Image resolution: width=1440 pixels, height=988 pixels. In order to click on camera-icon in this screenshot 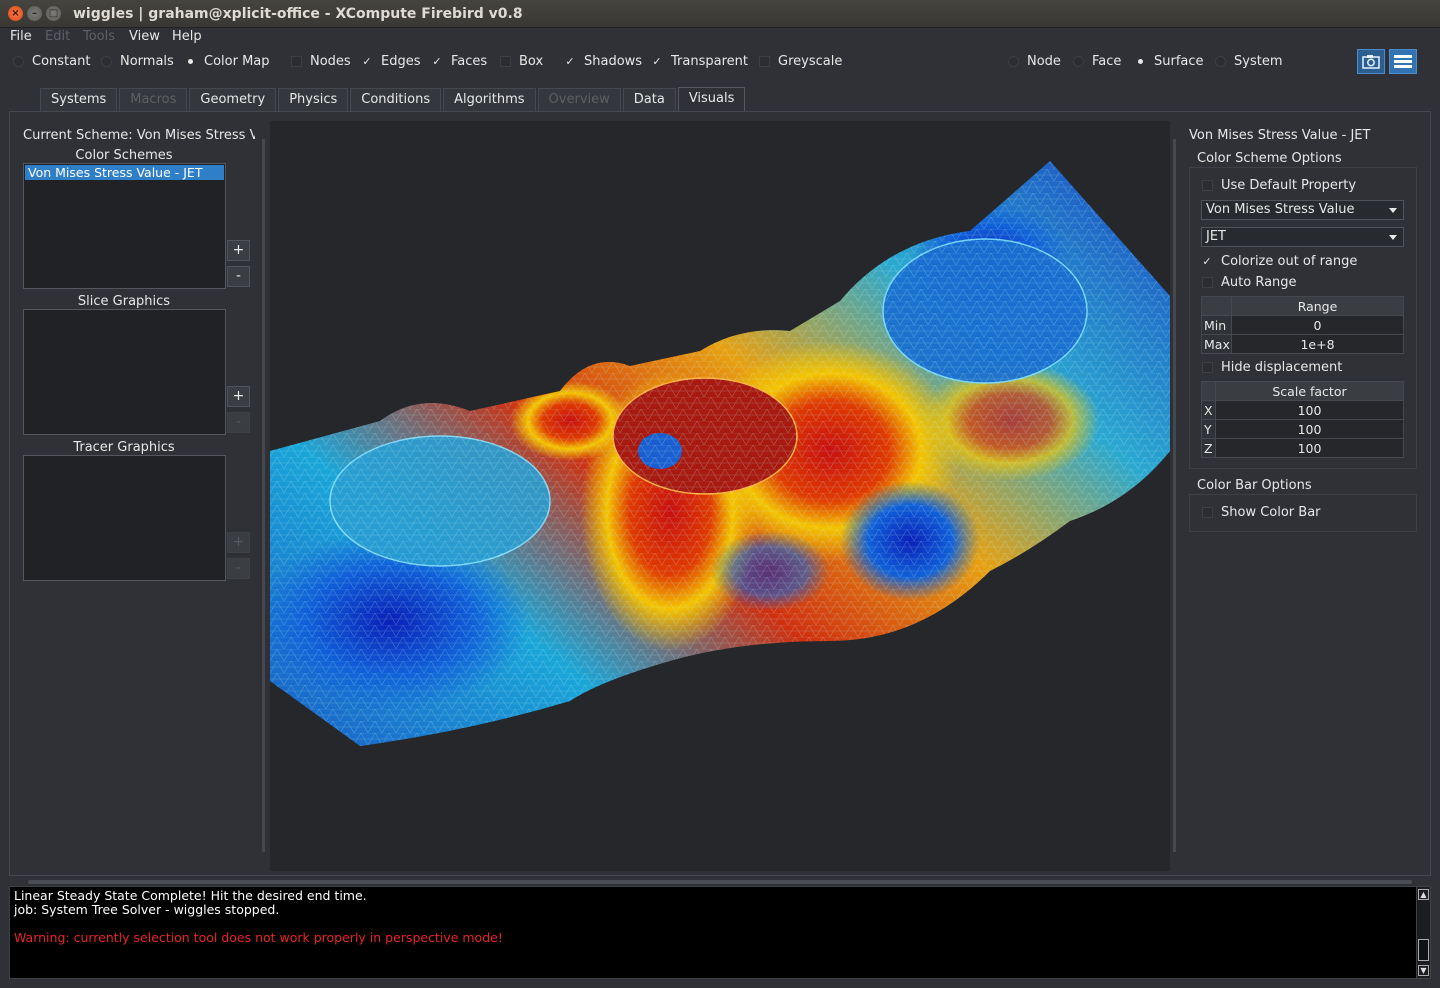, I will do `click(1371, 62)`.